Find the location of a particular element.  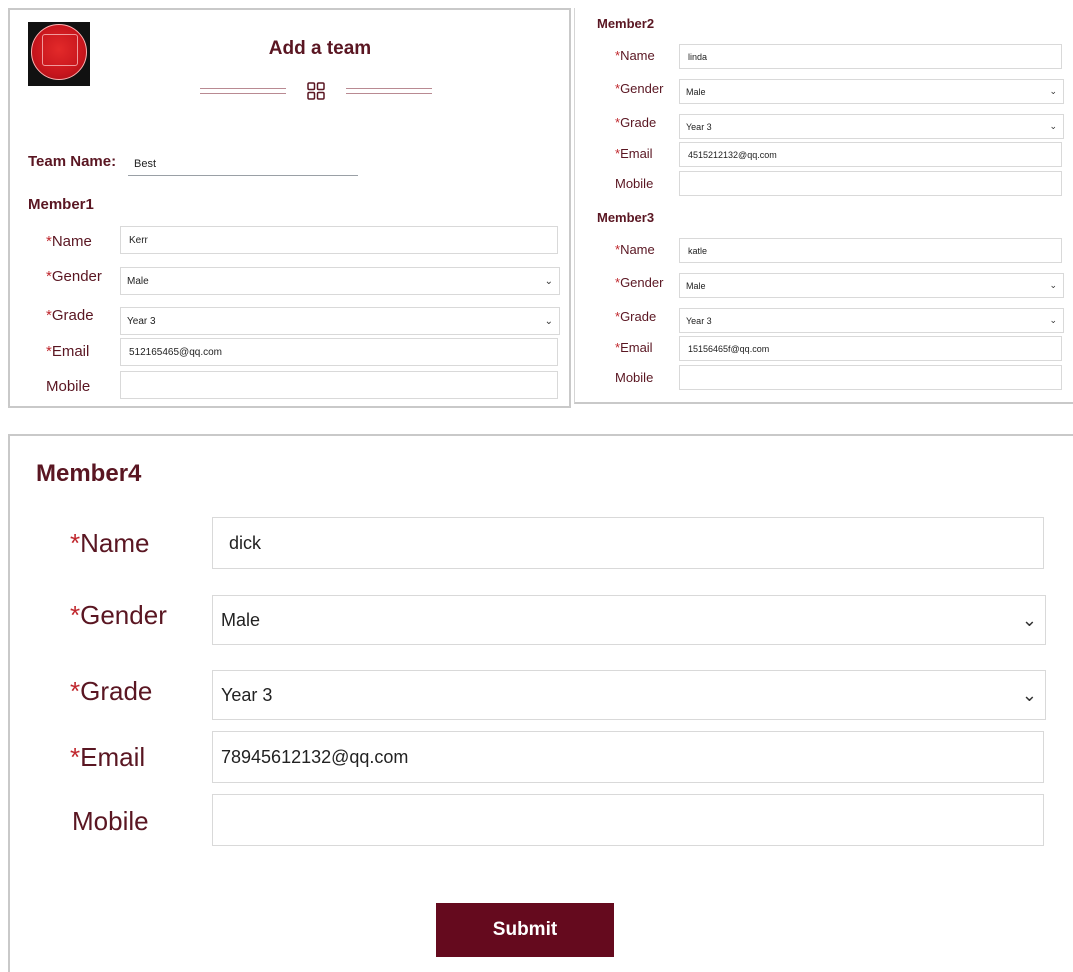

member3-gender-select: Male ⌄ is located at coordinates (871, 285).